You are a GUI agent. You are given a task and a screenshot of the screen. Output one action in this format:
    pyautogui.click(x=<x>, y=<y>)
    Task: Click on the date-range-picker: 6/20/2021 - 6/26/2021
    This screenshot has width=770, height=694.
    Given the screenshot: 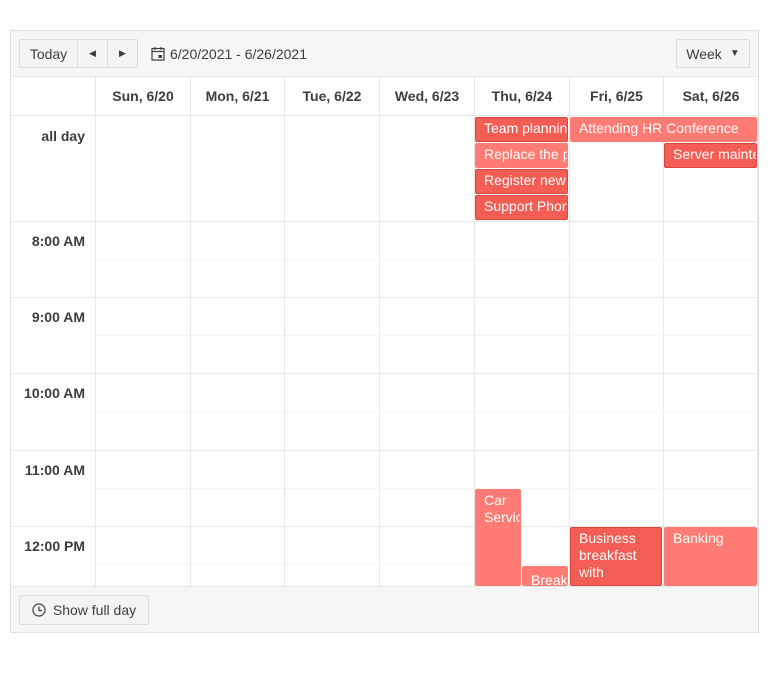 What is the action you would take?
    pyautogui.click(x=229, y=53)
    